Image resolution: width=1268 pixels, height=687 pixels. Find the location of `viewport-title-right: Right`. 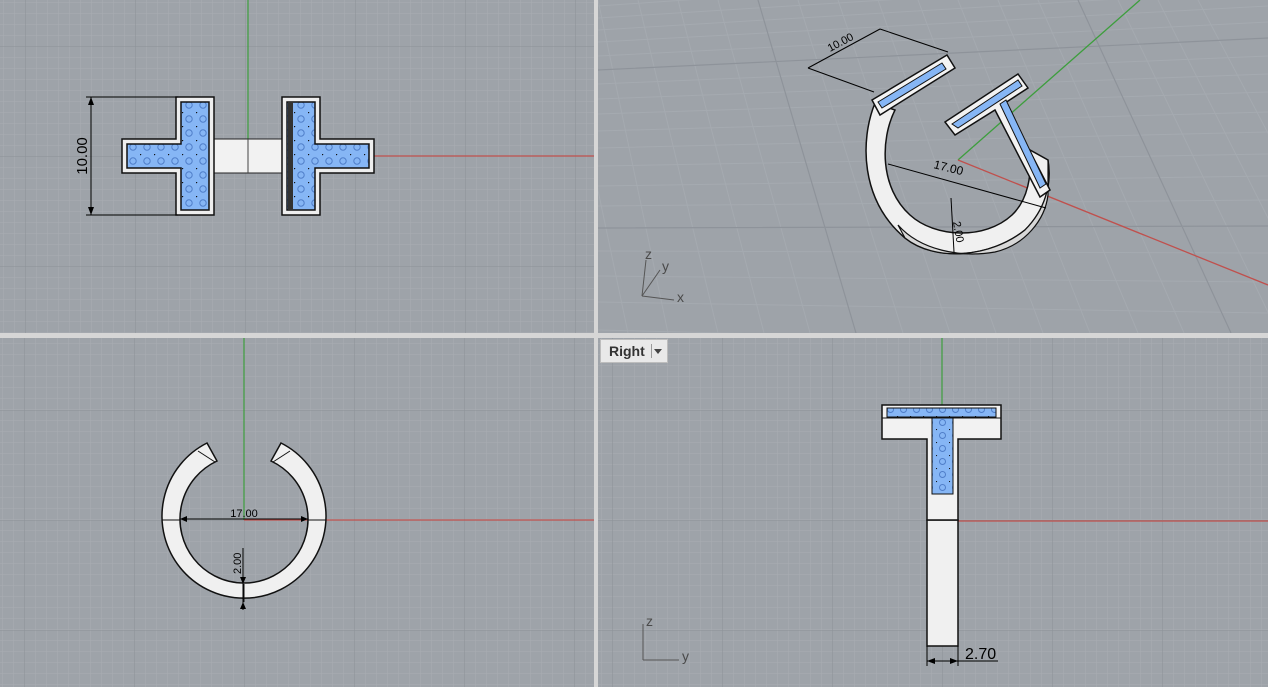

viewport-title-right: Right is located at coordinates (634, 351).